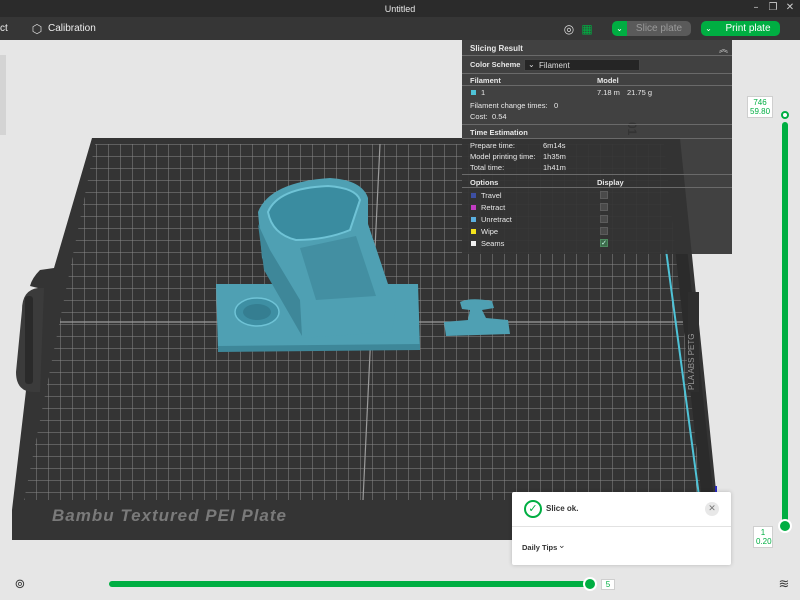 This screenshot has height=600, width=800. What do you see at coordinates (619, 28) in the screenshot?
I see `slice-dropdown-button: ⌄` at bounding box center [619, 28].